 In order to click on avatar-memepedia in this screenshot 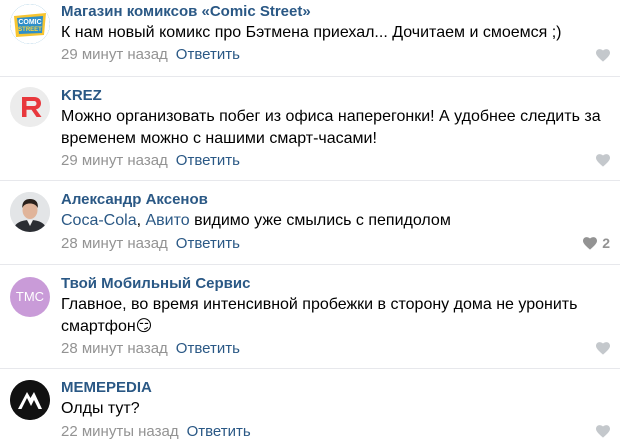, I will do `click(30, 400)`.